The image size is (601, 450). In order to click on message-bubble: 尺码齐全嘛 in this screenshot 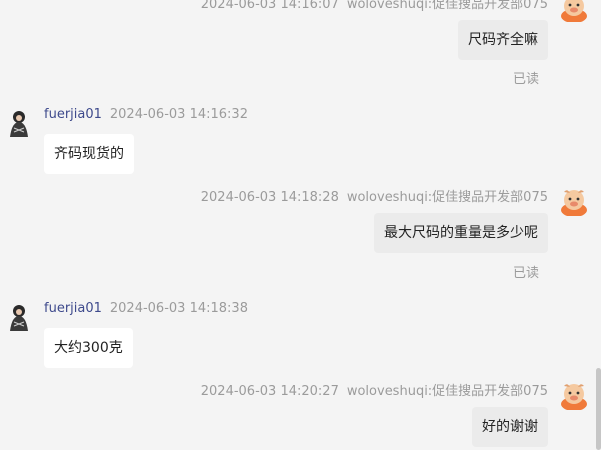, I will do `click(503, 40)`.